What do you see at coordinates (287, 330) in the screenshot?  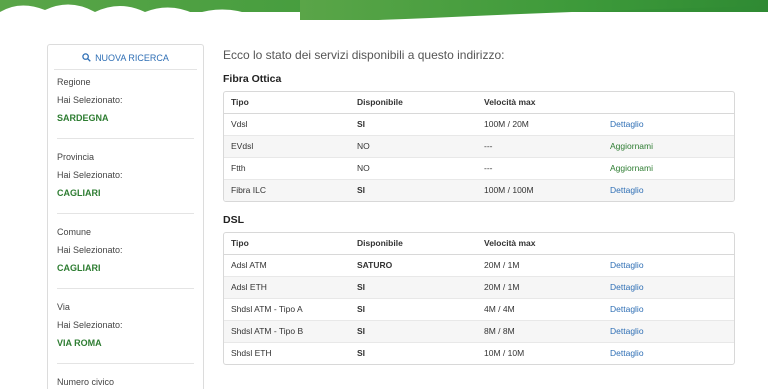 I see `cell-tipo: Shdsl ATM - Tipo B` at bounding box center [287, 330].